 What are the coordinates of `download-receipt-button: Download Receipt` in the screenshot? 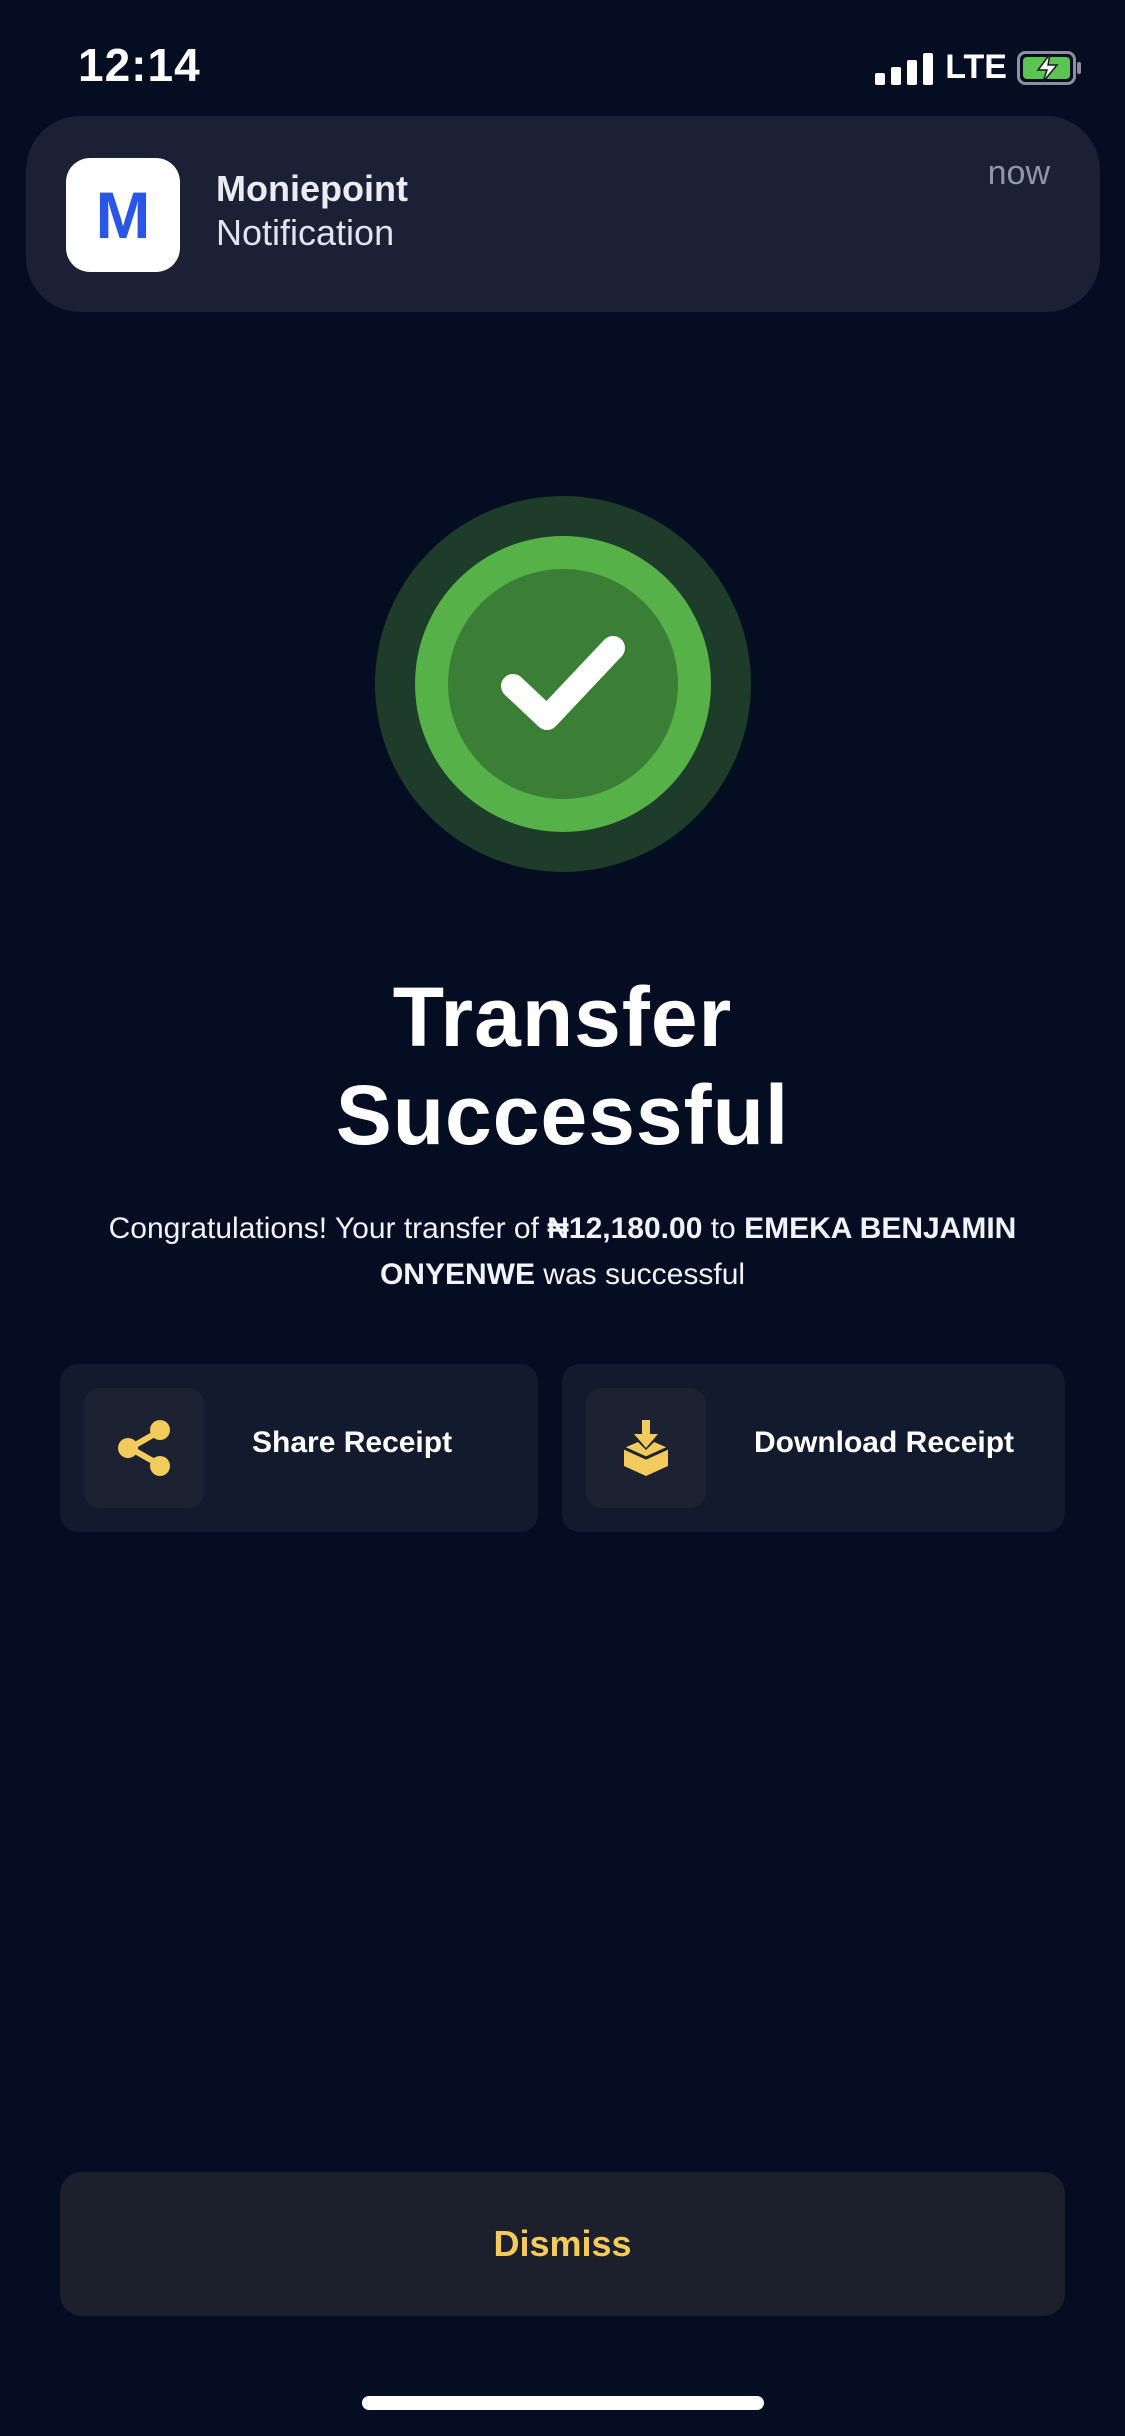 It's located at (813, 1448).